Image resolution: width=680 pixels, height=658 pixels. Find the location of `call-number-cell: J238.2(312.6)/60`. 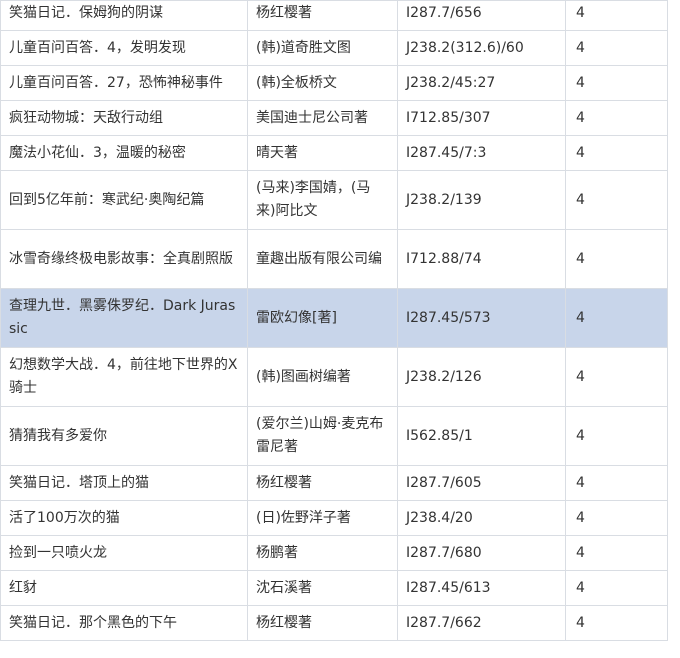

call-number-cell: J238.2(312.6)/60 is located at coordinates (481, 48).